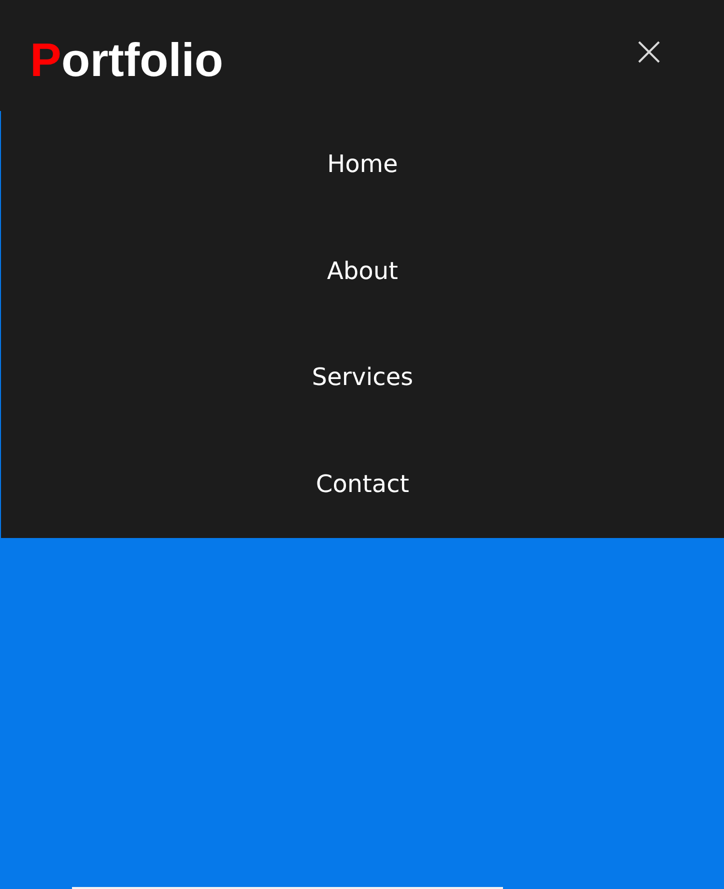 The image size is (724, 889). Describe the element at coordinates (363, 377) in the screenshot. I see `nav-link: Services` at that location.